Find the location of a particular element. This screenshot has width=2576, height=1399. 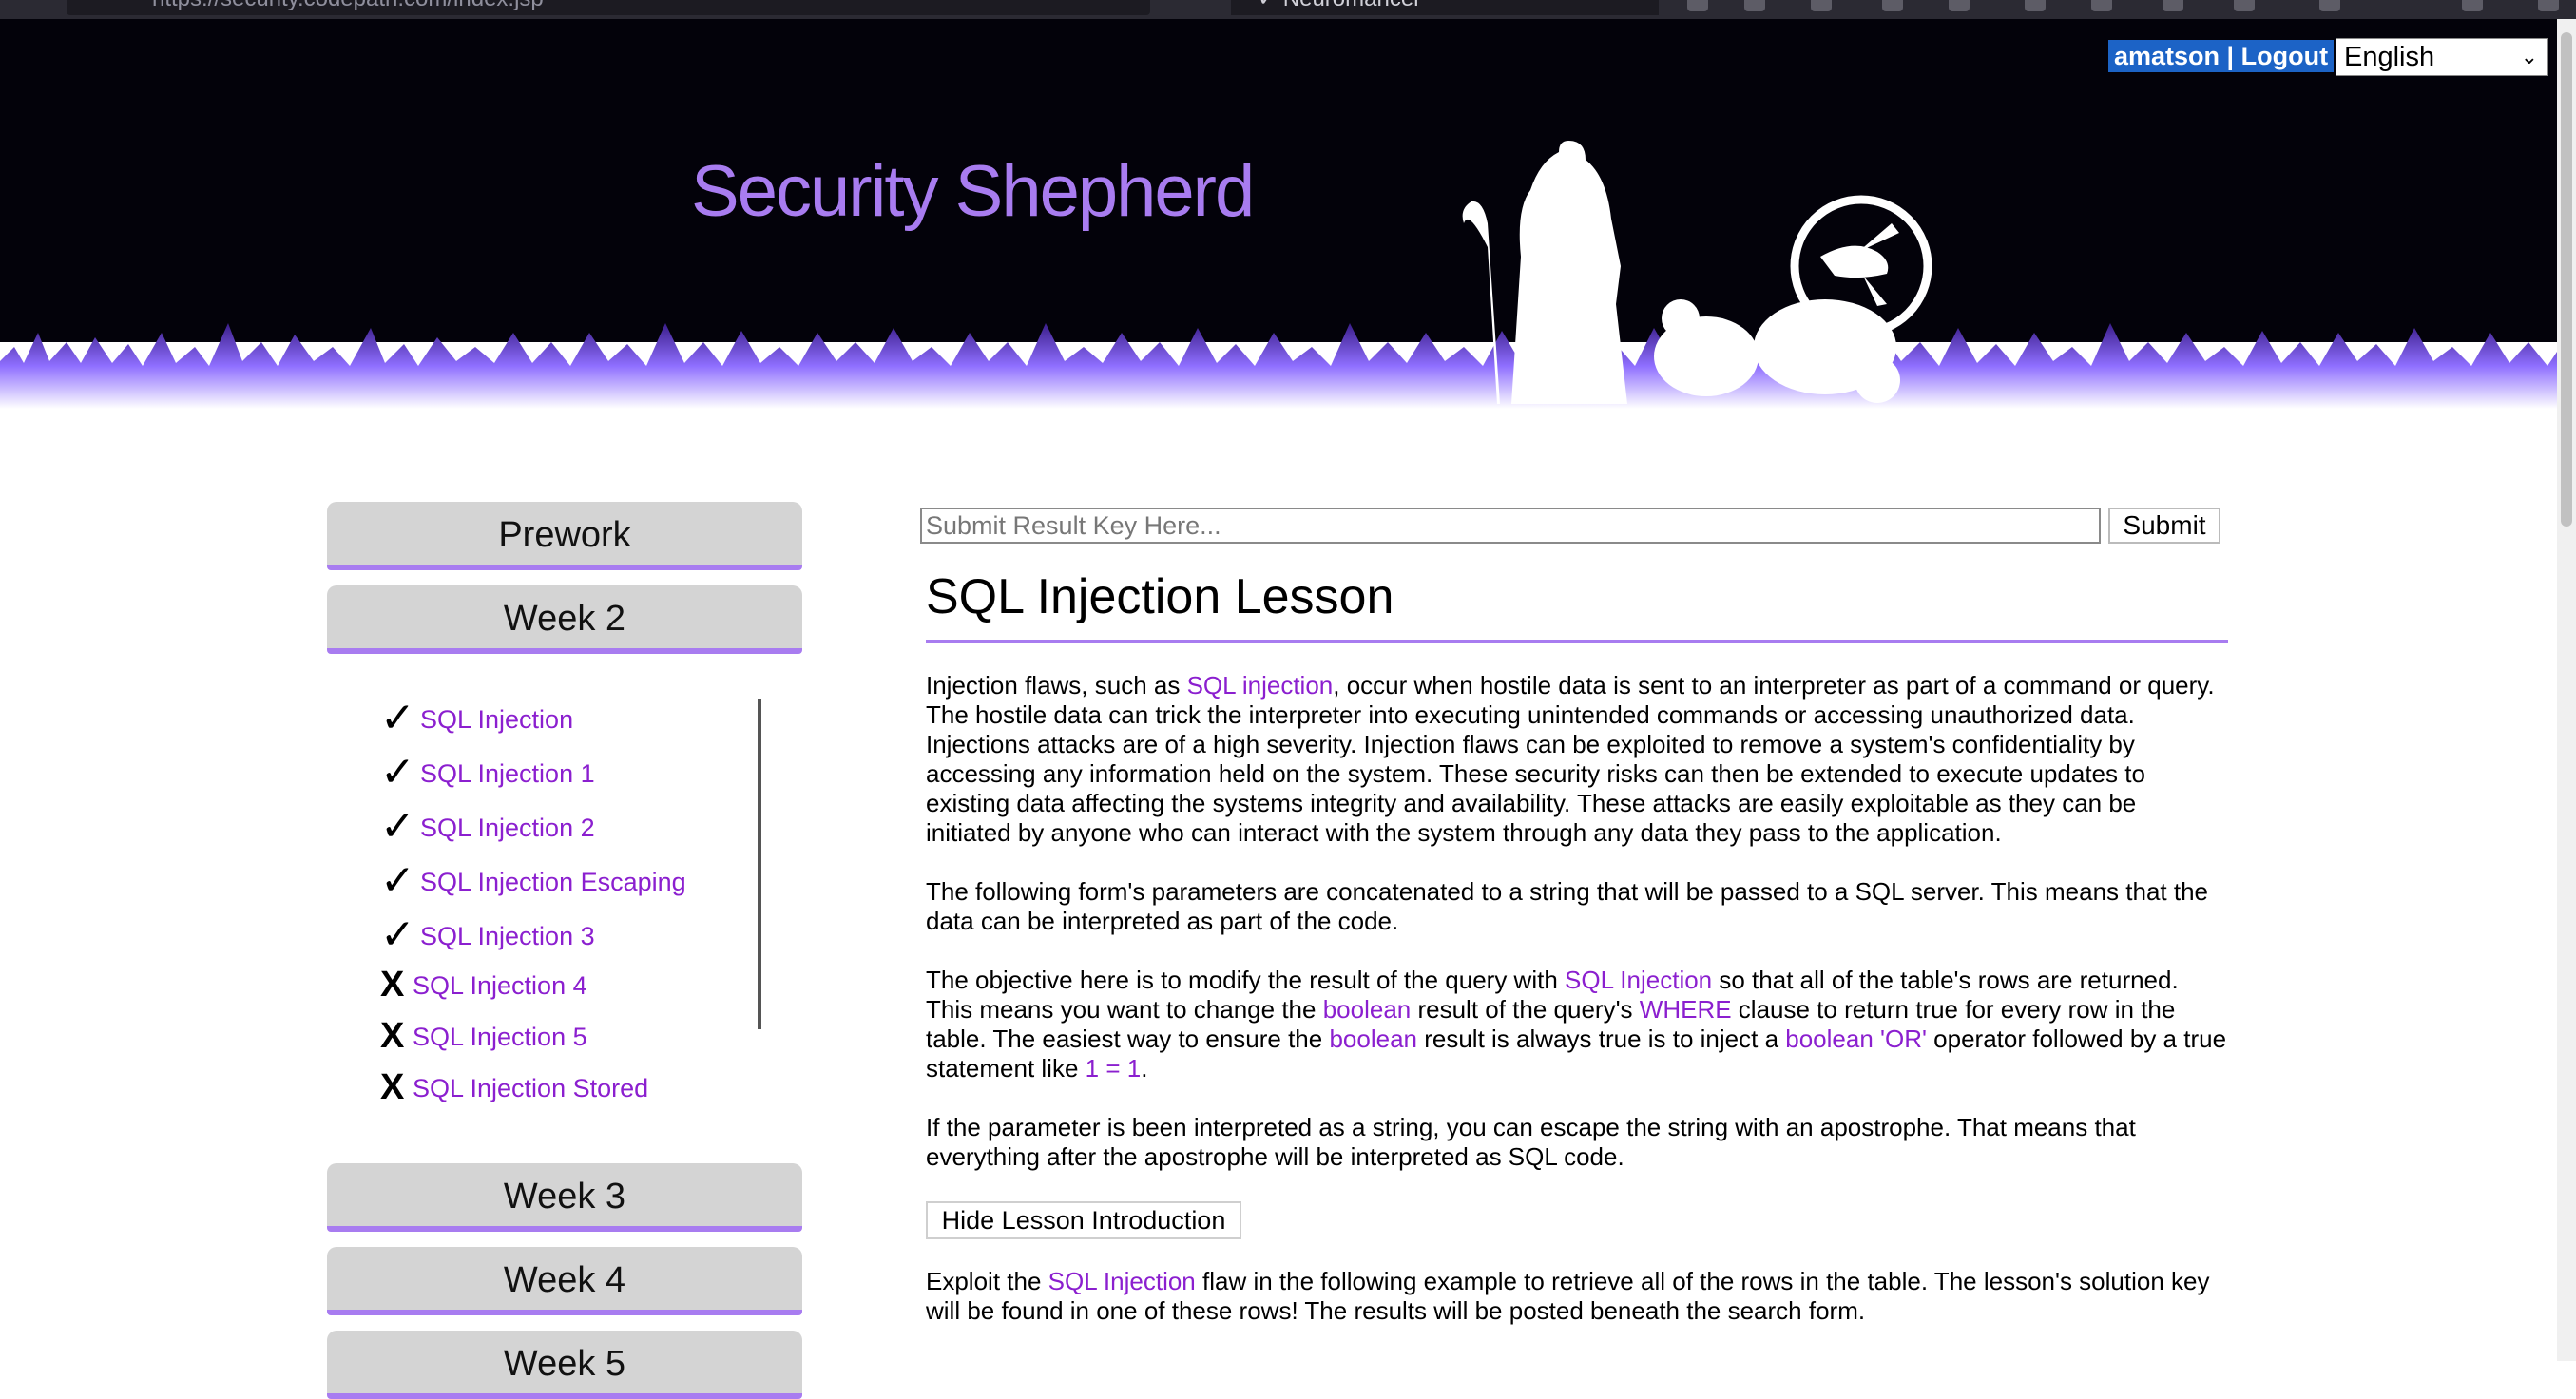

section-week-2: Week 2 is located at coordinates (565, 620).